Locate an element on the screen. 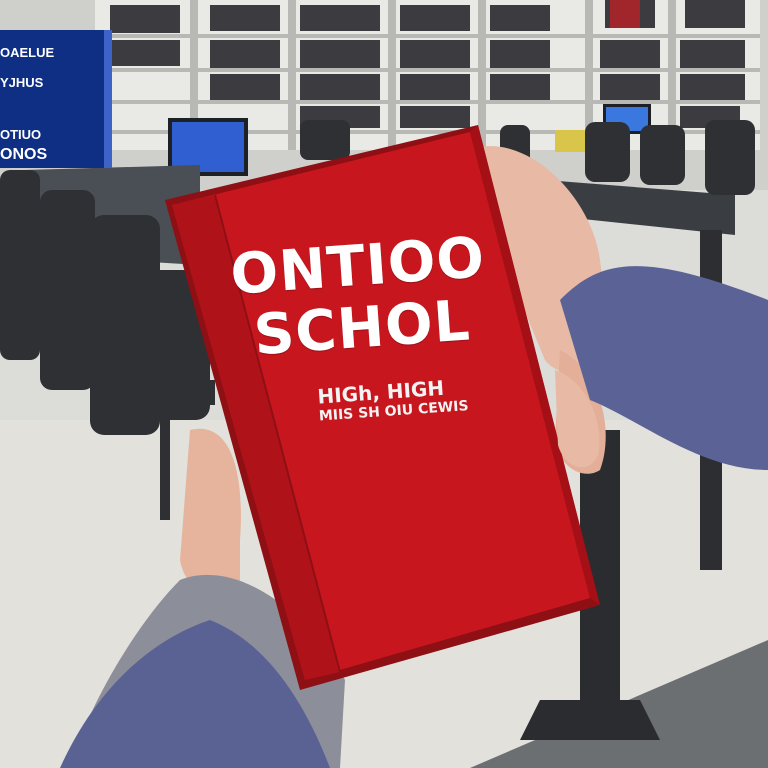 This screenshot has width=768, height=768. sign-line: OAELUE is located at coordinates (27, 52).